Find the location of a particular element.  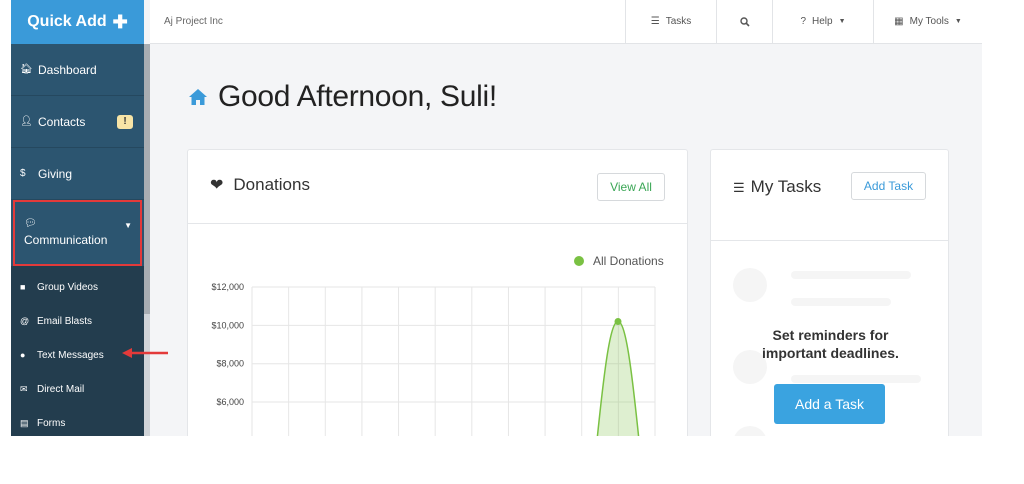

sidebar-item-group-videos: ■ Group Videos is located at coordinates (77, 287).